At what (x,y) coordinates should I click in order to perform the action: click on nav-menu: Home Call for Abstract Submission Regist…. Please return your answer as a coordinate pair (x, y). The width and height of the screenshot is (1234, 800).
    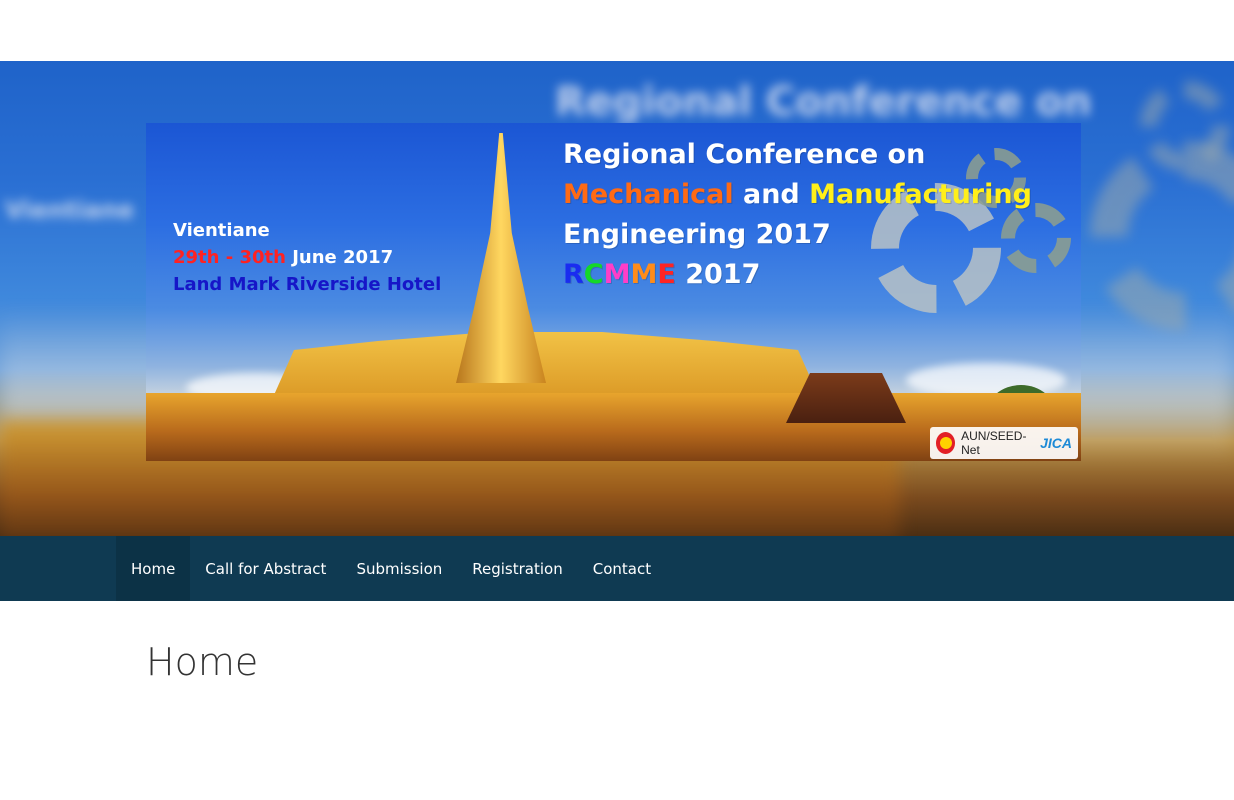
    Looking at the image, I should click on (391, 568).